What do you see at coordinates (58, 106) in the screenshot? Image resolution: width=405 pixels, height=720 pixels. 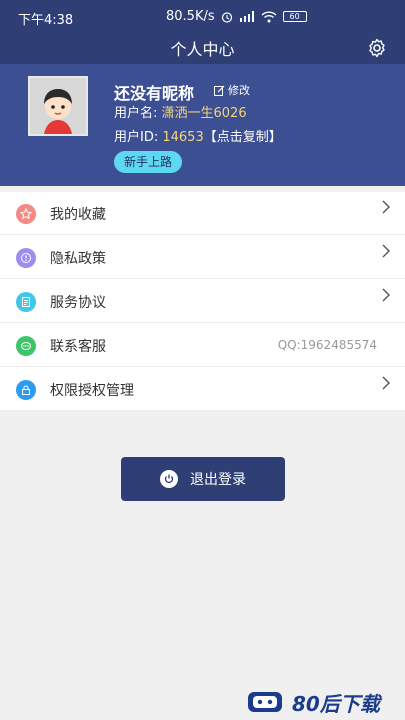 I see `avatar` at bounding box center [58, 106].